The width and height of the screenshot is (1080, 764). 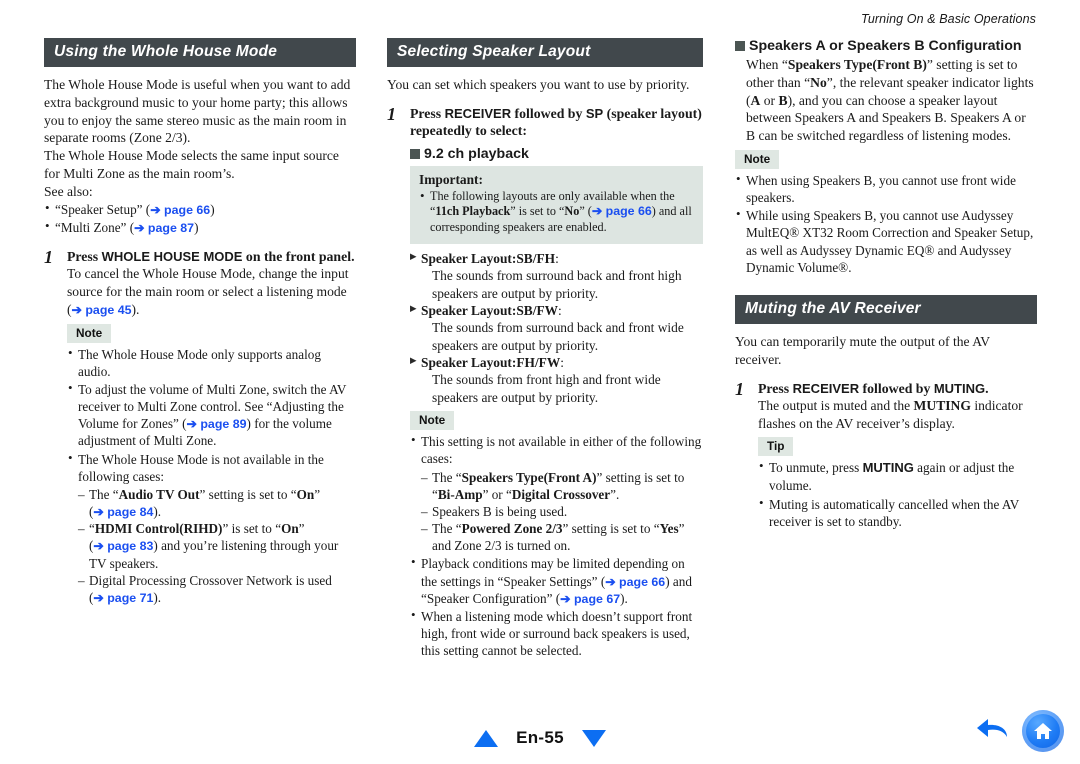 I want to click on body-text: or, so click(x=769, y=100).